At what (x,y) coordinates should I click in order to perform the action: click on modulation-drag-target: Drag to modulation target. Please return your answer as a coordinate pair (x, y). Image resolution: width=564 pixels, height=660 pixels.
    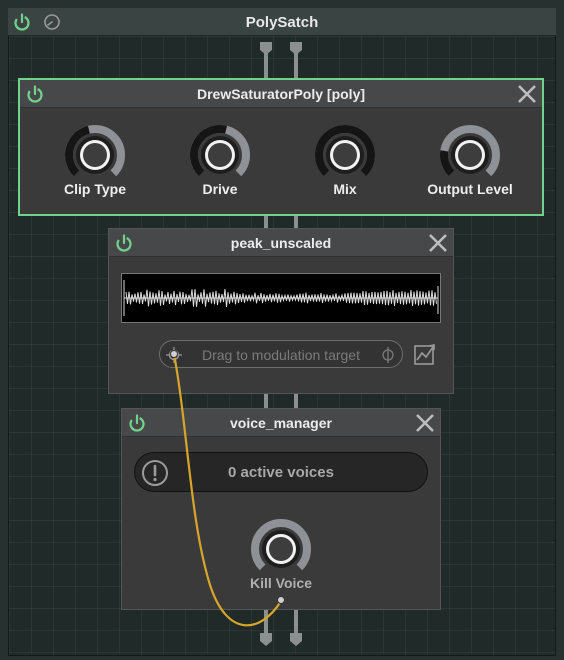
    Looking at the image, I should click on (281, 354).